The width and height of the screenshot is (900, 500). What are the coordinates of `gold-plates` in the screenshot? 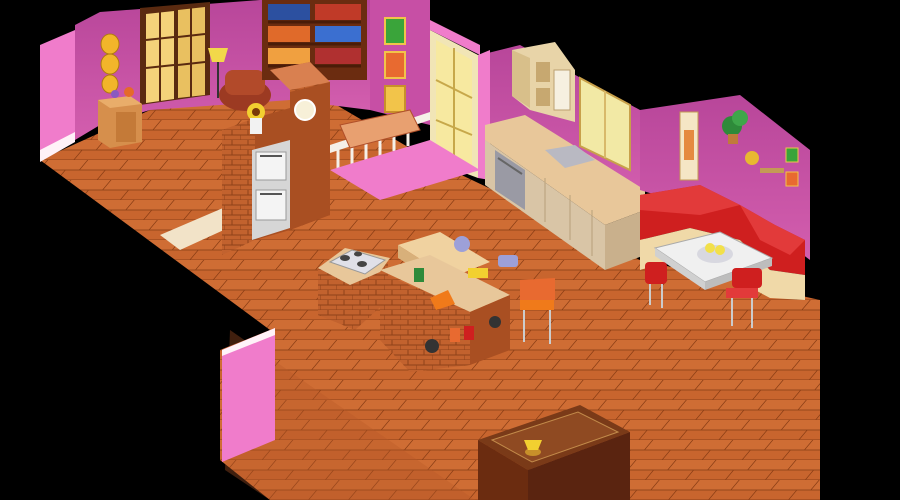 It's located at (110, 63).